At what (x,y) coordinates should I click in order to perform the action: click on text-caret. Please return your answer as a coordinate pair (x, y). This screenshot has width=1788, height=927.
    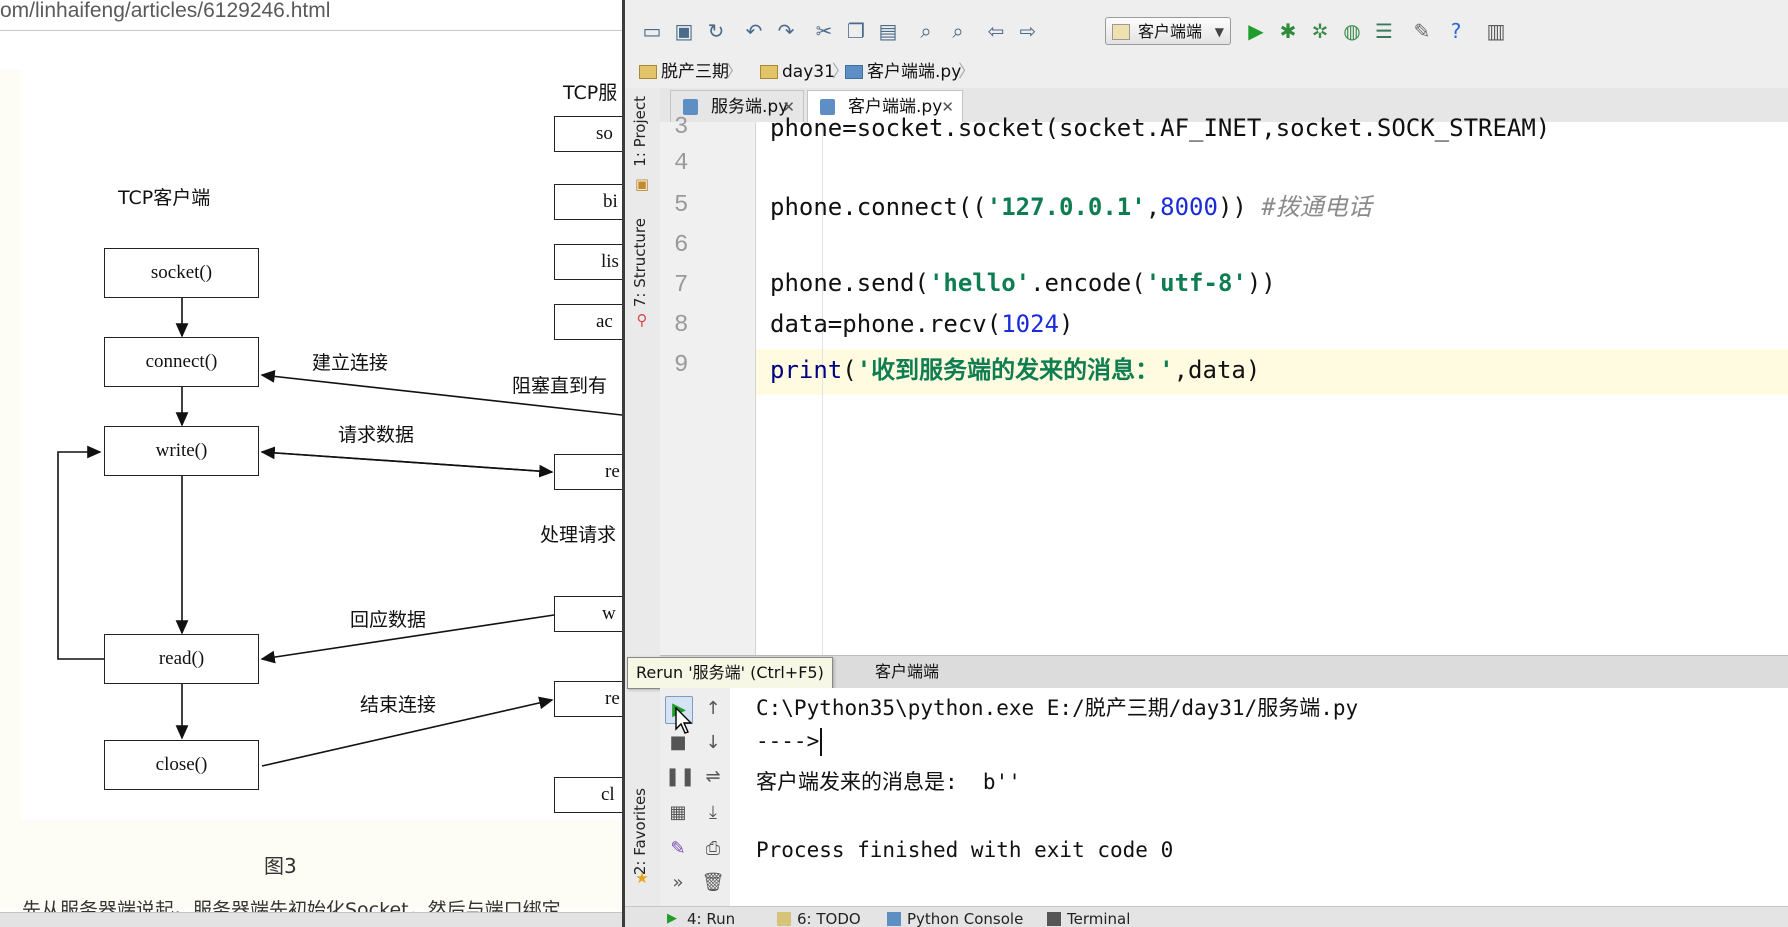
    Looking at the image, I should click on (821, 742).